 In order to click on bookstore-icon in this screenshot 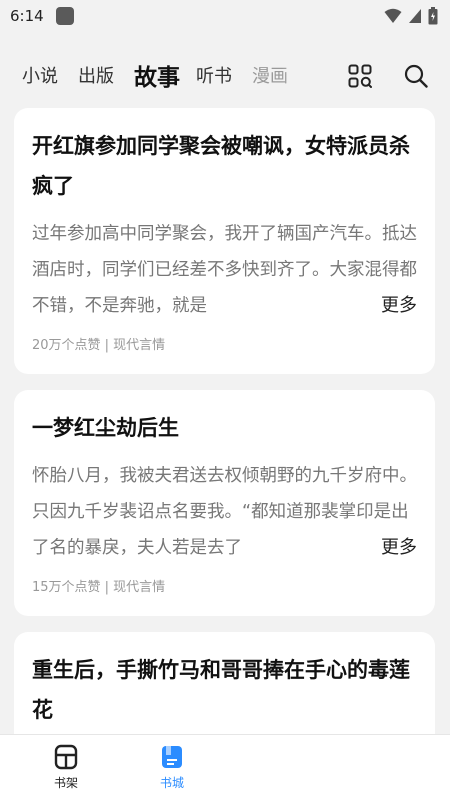, I will do `click(172, 757)`.